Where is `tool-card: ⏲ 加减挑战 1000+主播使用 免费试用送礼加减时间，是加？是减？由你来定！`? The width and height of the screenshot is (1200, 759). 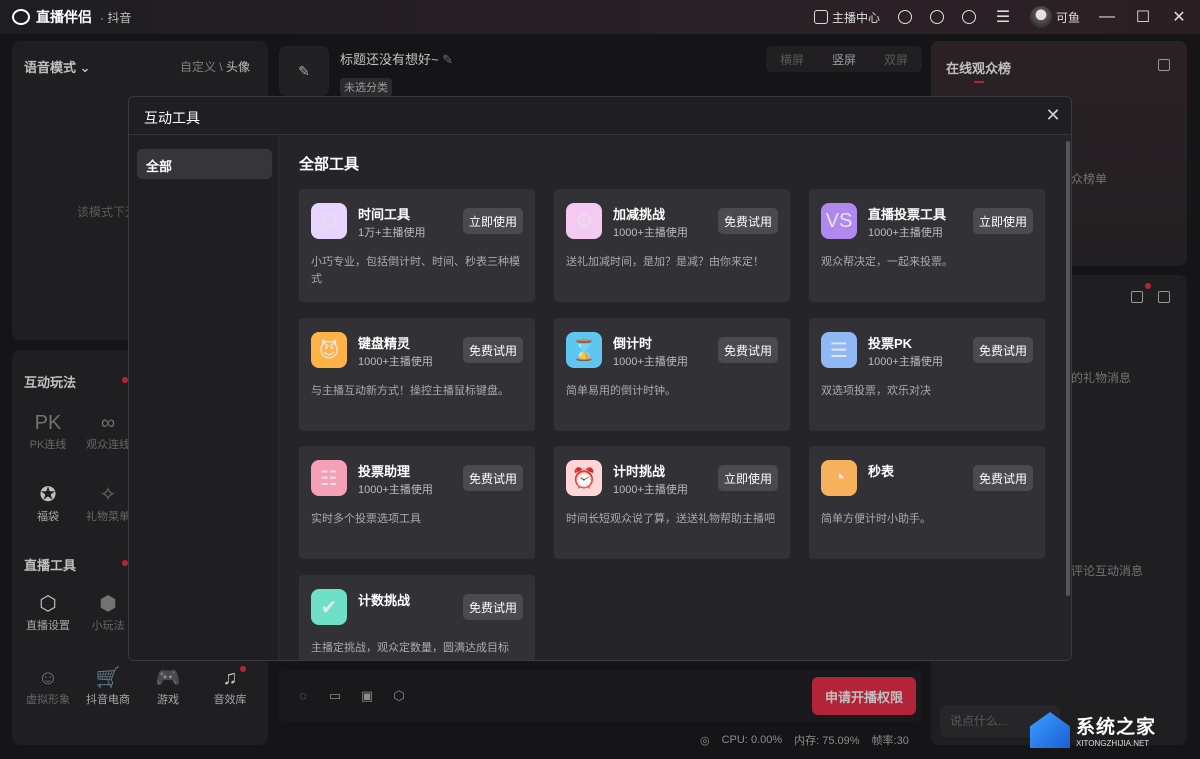 tool-card: ⏲ 加减挑战 1000+主播使用 免费试用送礼加减时间，是加？是减？由你来定！ is located at coordinates (672, 245).